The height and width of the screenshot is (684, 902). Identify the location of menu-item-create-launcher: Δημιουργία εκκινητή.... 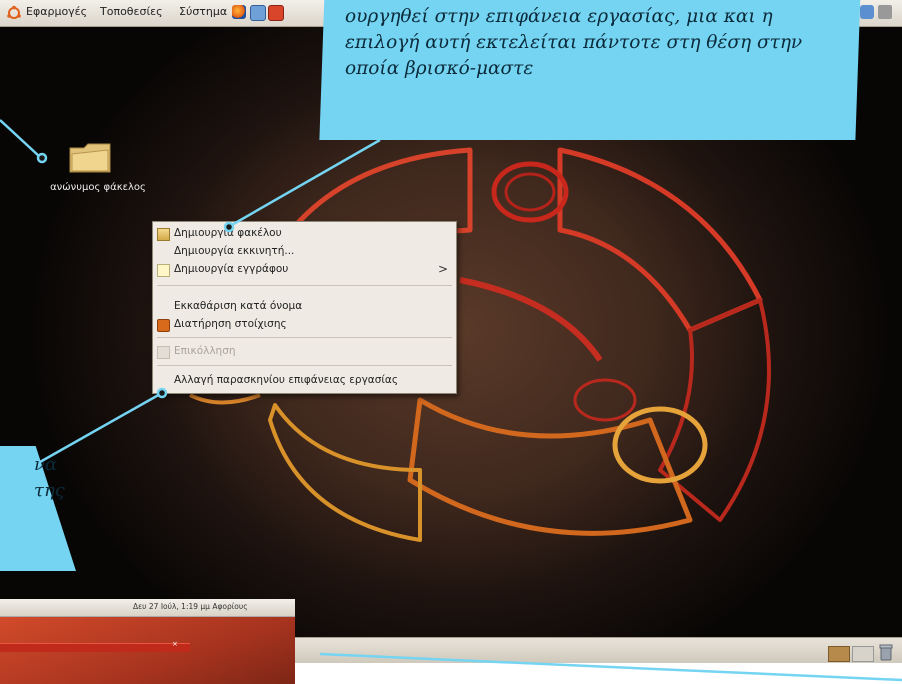
(304, 252).